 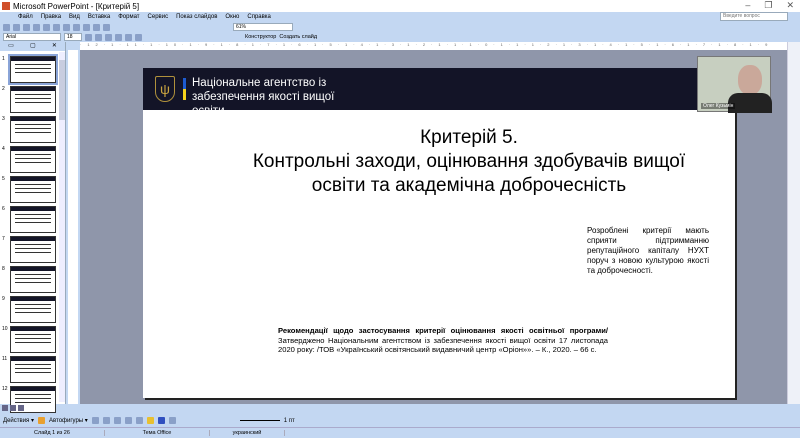 What do you see at coordinates (52, 433) in the screenshot?
I see `slide-counter: Слайд 1 из 26` at bounding box center [52, 433].